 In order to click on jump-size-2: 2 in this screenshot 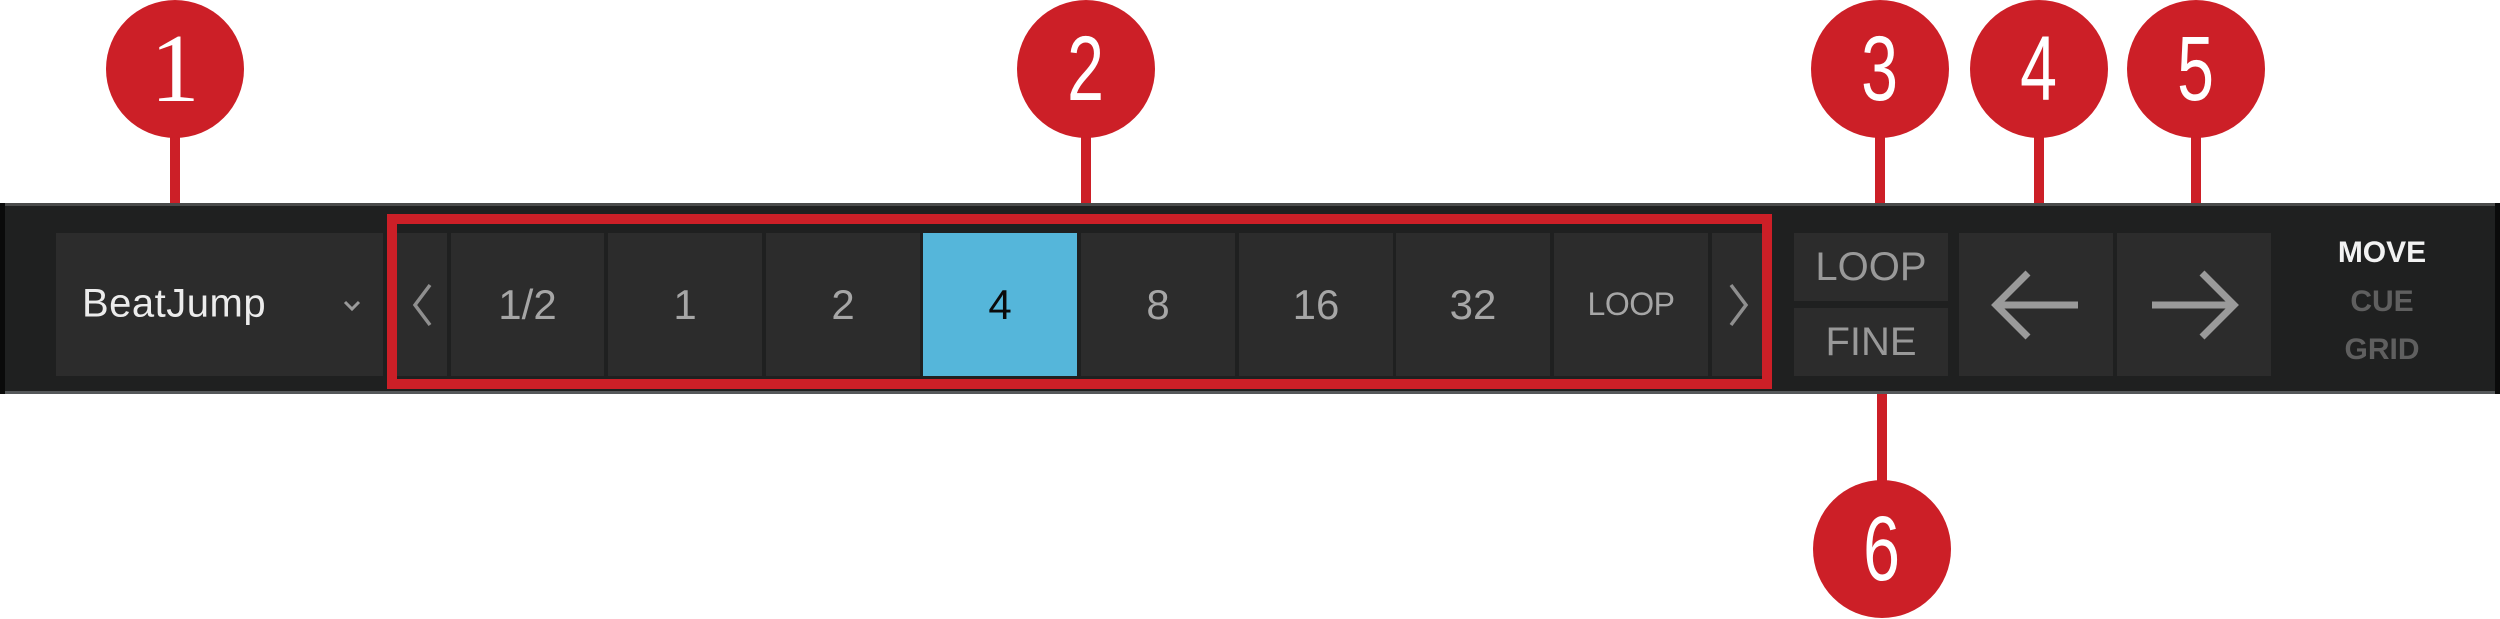, I will do `click(843, 304)`.